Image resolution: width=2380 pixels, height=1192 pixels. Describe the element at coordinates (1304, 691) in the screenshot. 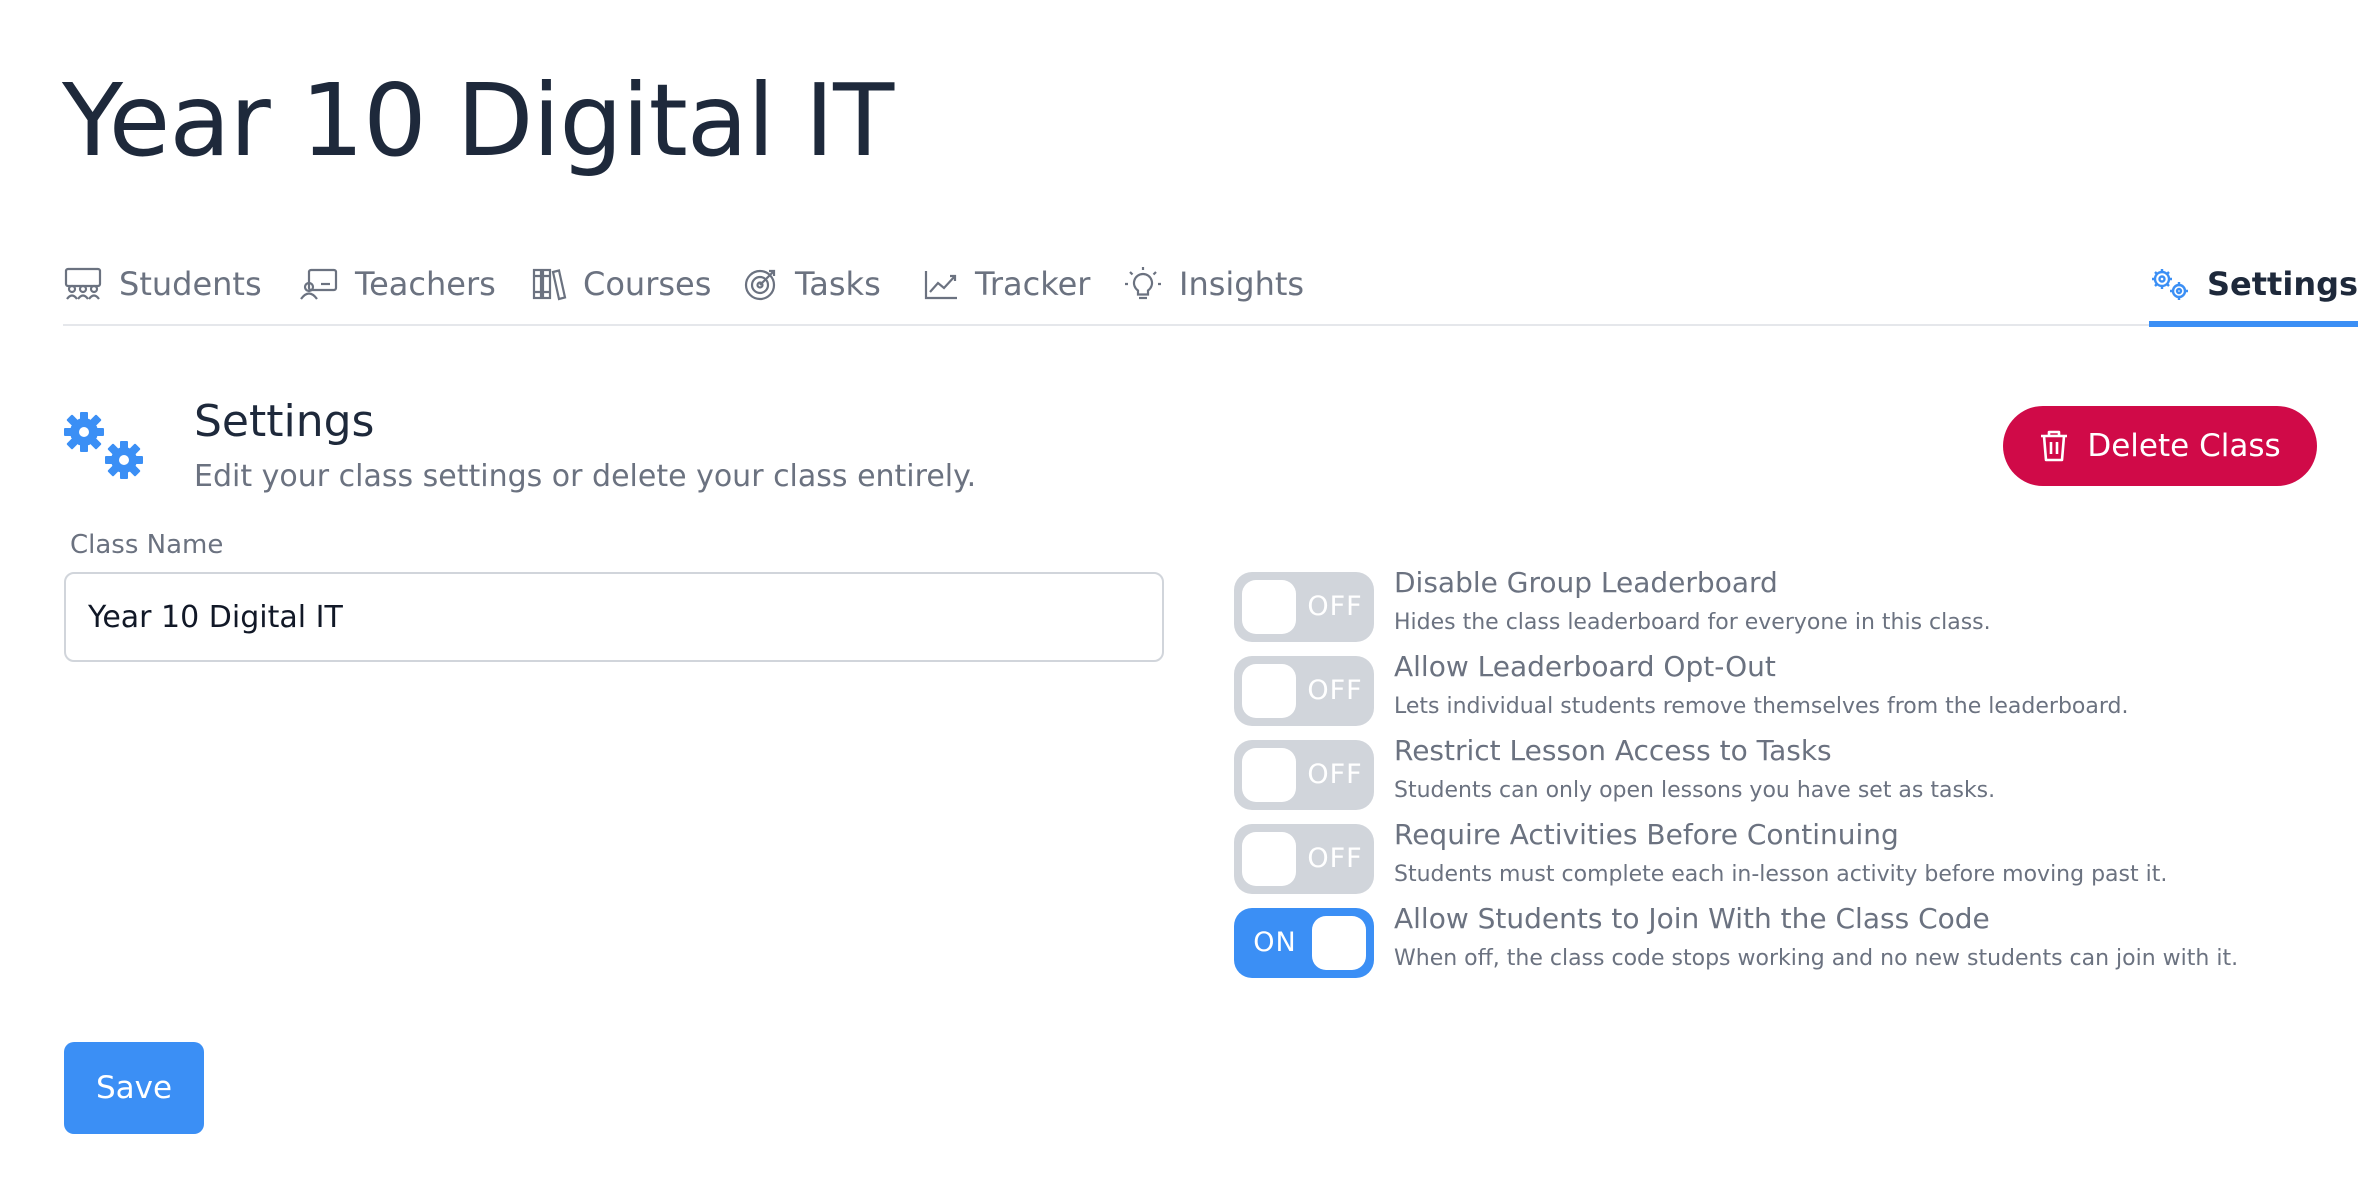

I see `leaderboard-opt-out-toggle: OFF` at that location.